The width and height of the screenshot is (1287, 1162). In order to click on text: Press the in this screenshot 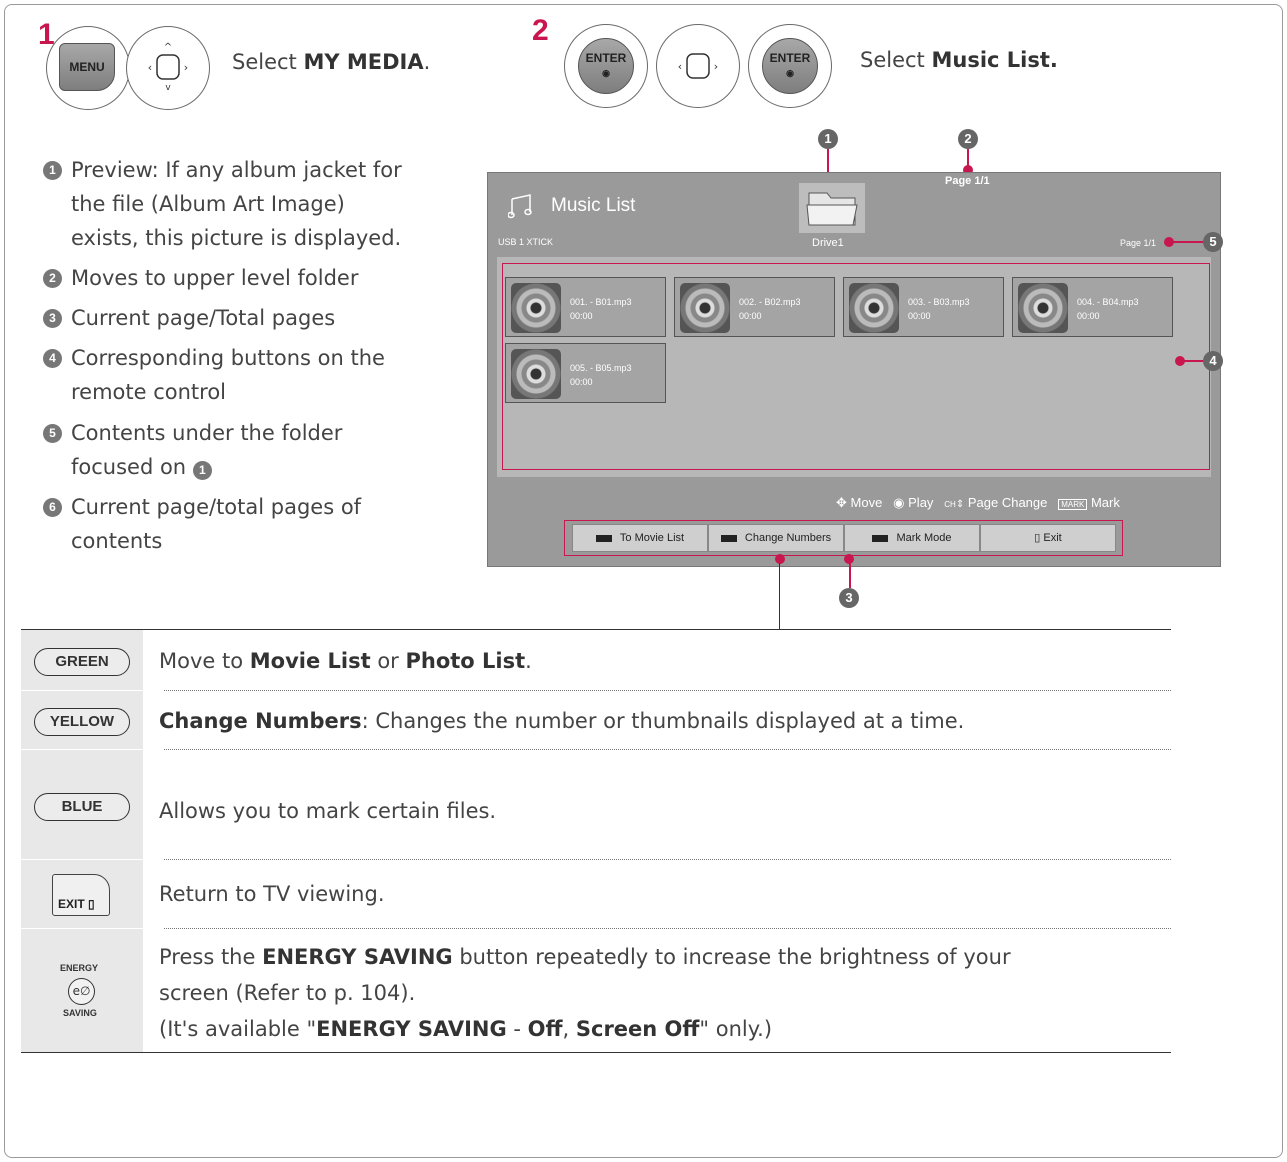, I will do `click(211, 957)`.